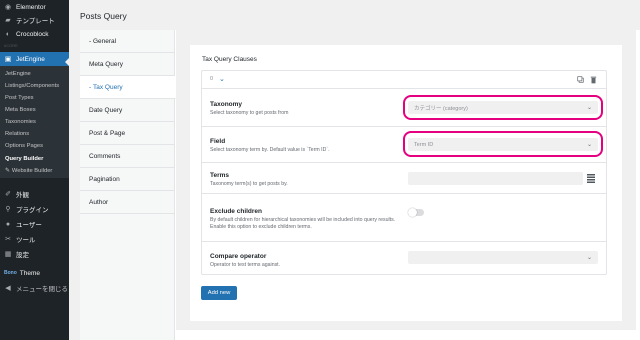 The width and height of the screenshot is (640, 340). What do you see at coordinates (7, 171) in the screenshot?
I see `wand-icon: ✎` at bounding box center [7, 171].